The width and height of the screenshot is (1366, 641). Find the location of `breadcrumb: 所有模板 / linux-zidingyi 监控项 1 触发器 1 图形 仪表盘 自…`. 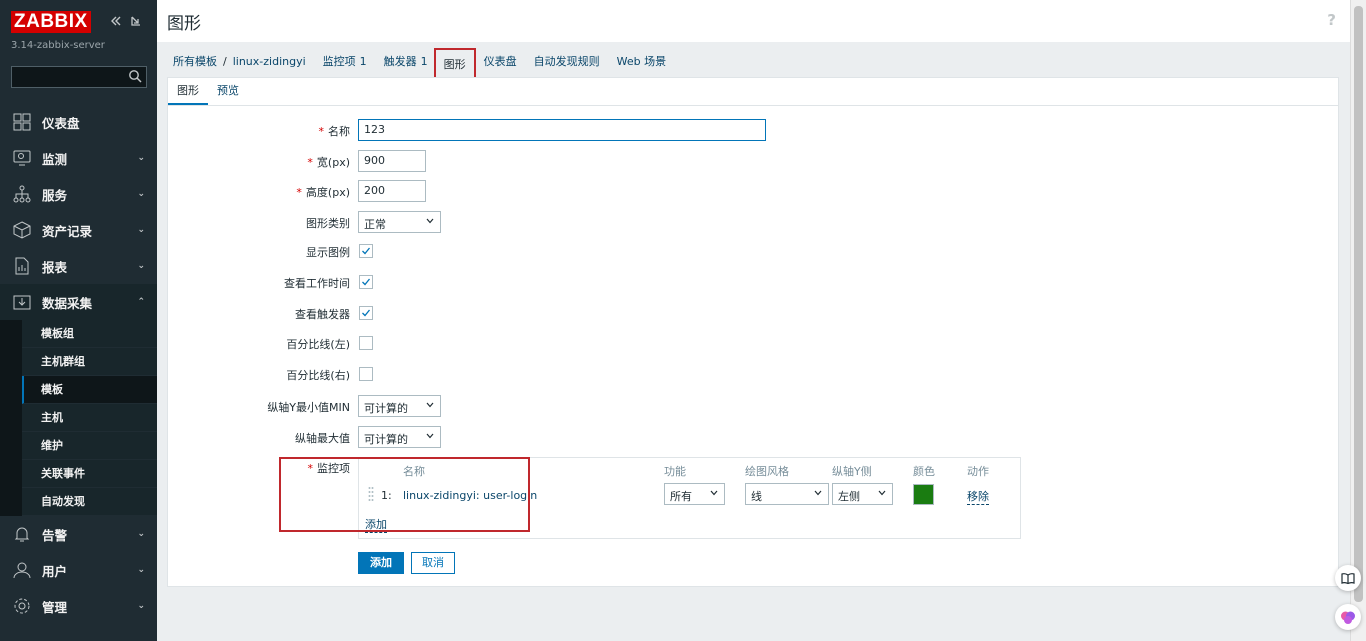

breadcrumb: 所有模板 / linux-zidingyi 监控项 1 触发器 1 图形 仪表盘 自… is located at coordinates (753, 61).